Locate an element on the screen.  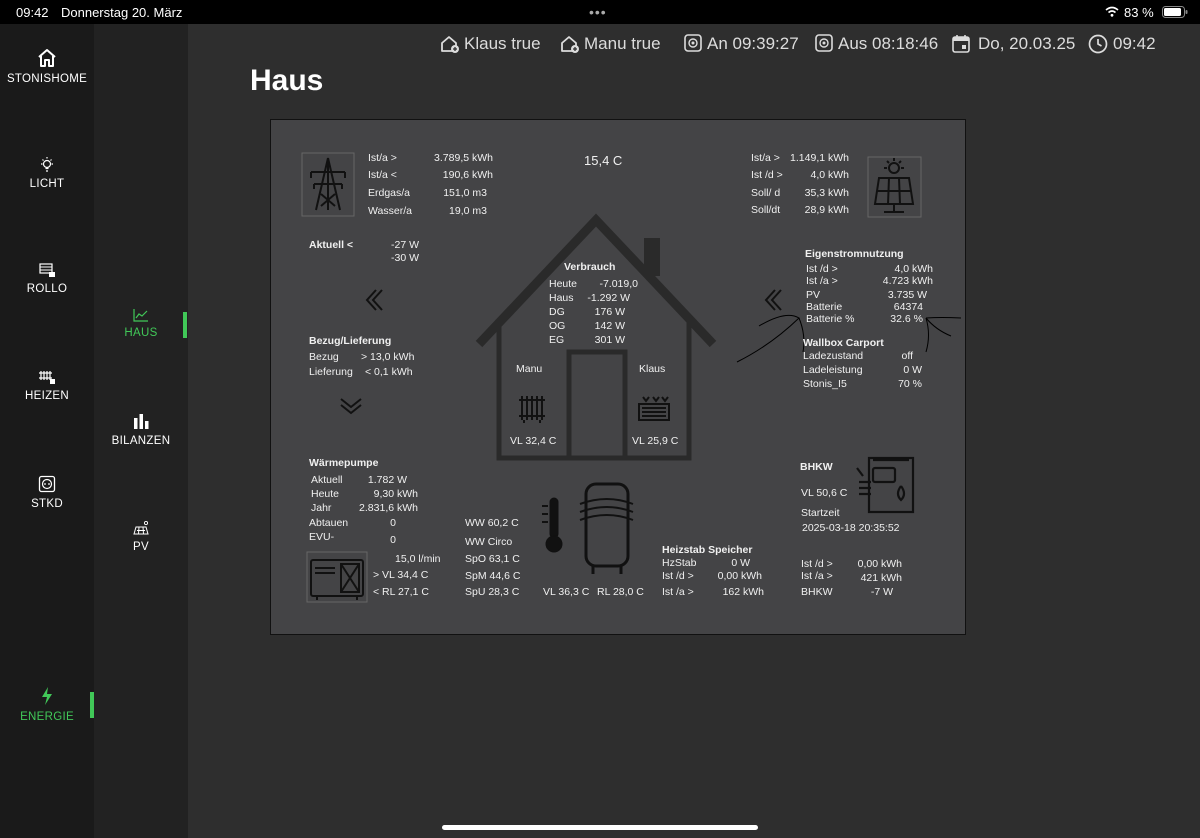
verbrauch-value: -1.292 W is located at coordinates (608, 298).